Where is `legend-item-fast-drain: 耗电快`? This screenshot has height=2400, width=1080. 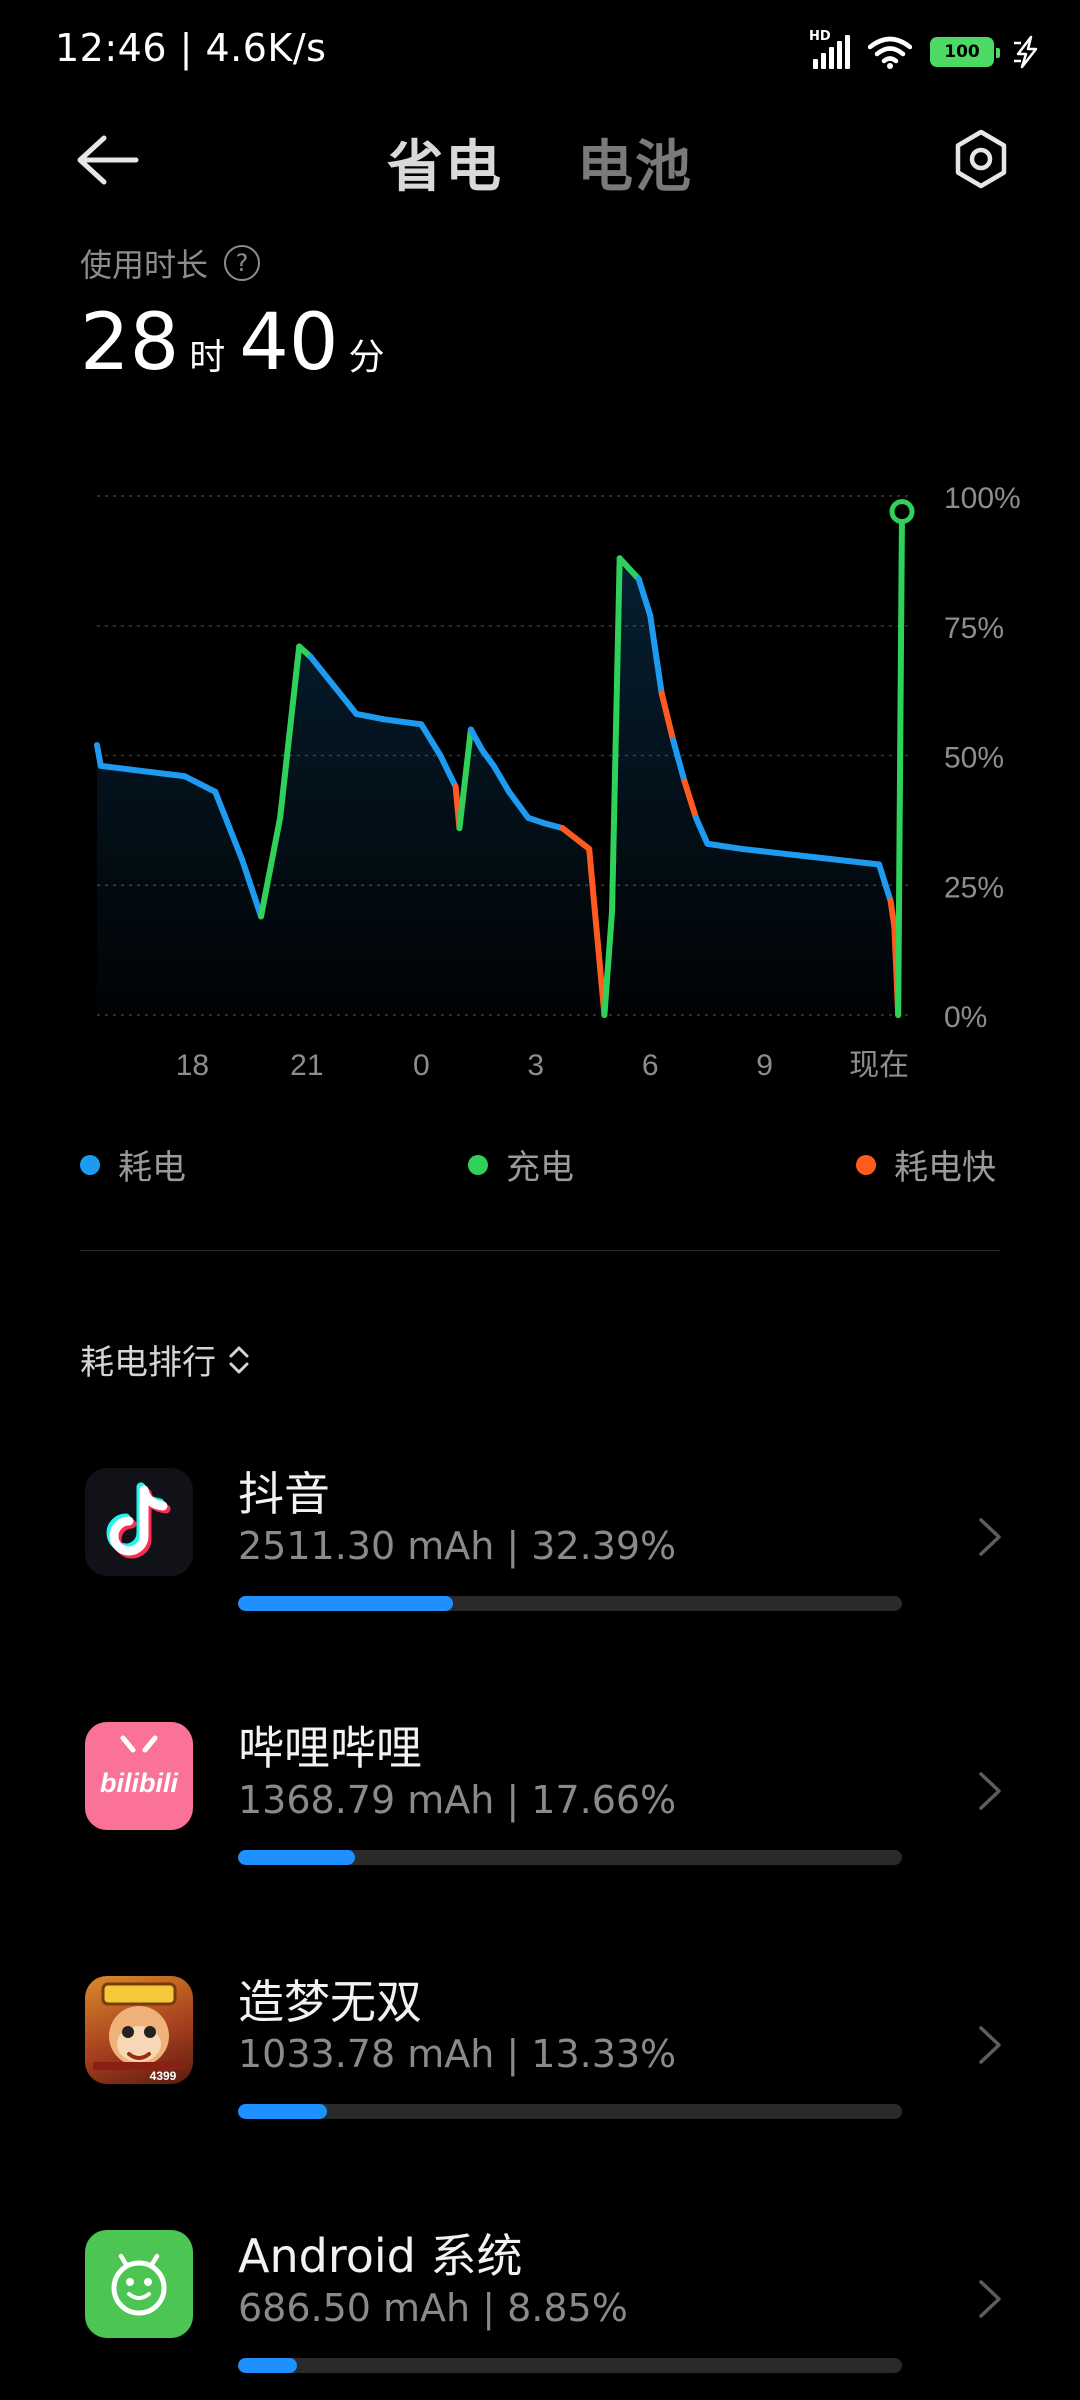
legend-item-fast-drain: 耗电快 is located at coordinates (926, 1164).